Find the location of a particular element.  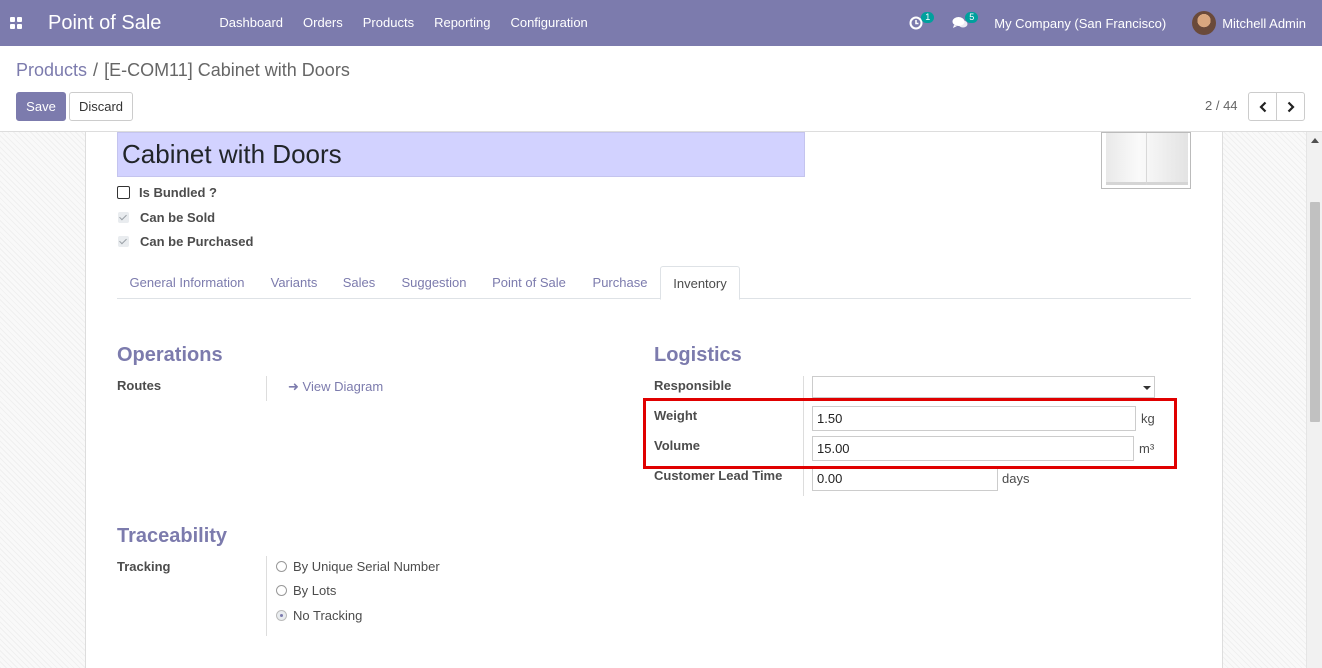

chevron-left-icon is located at coordinates (1262, 106).